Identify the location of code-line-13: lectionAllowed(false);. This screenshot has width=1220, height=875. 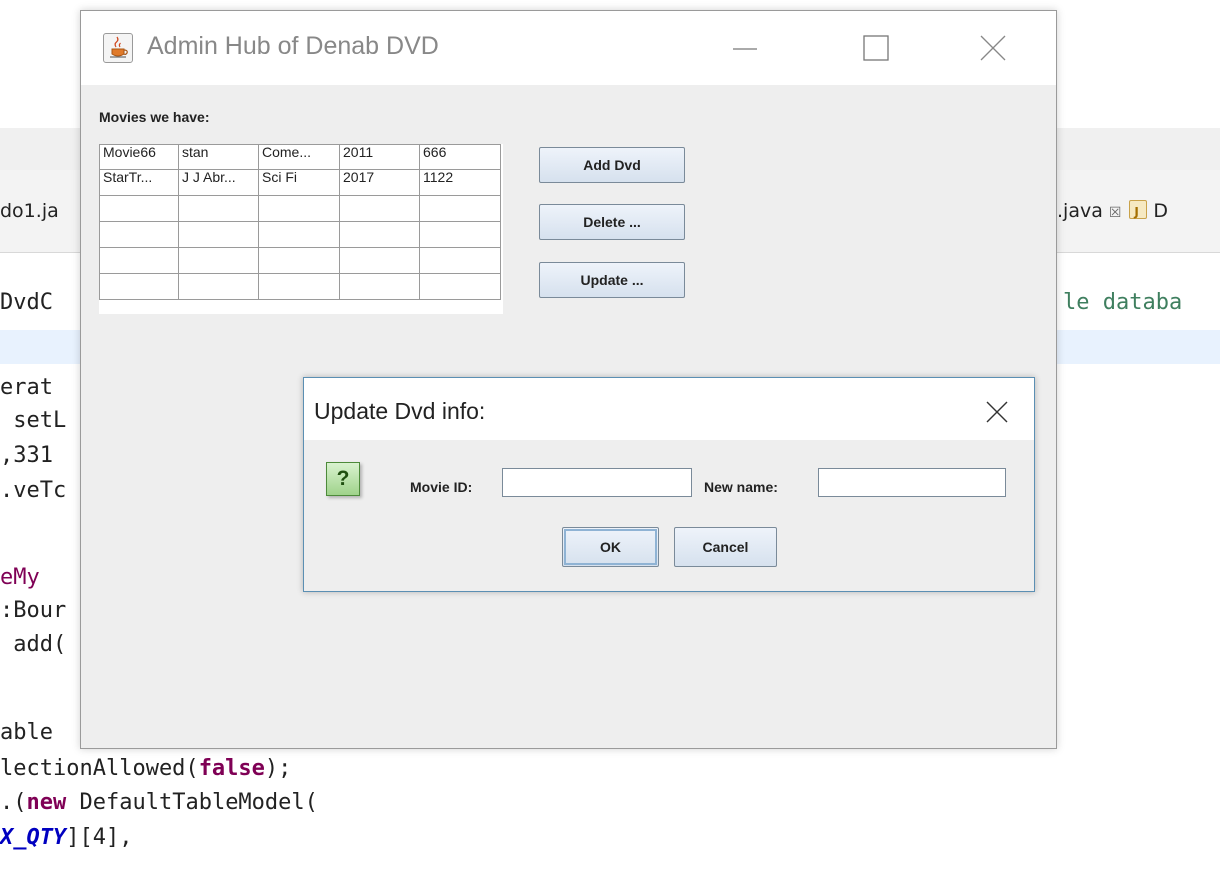
(146, 768).